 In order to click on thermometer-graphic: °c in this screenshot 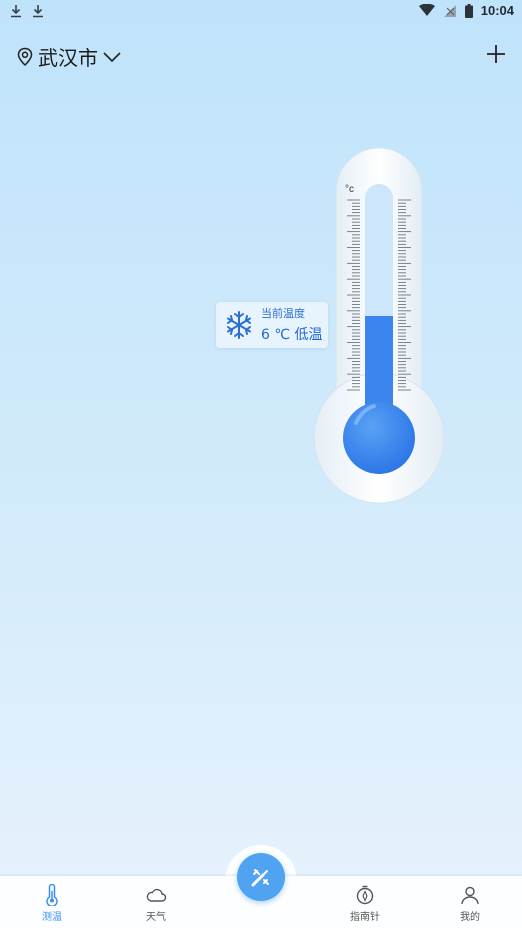, I will do `click(379, 326)`.